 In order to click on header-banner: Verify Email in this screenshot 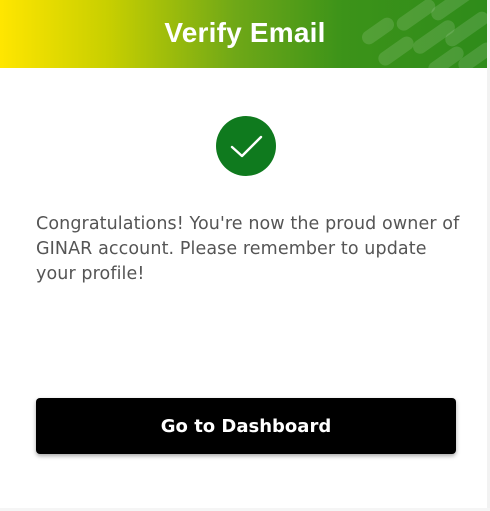, I will do `click(245, 34)`.